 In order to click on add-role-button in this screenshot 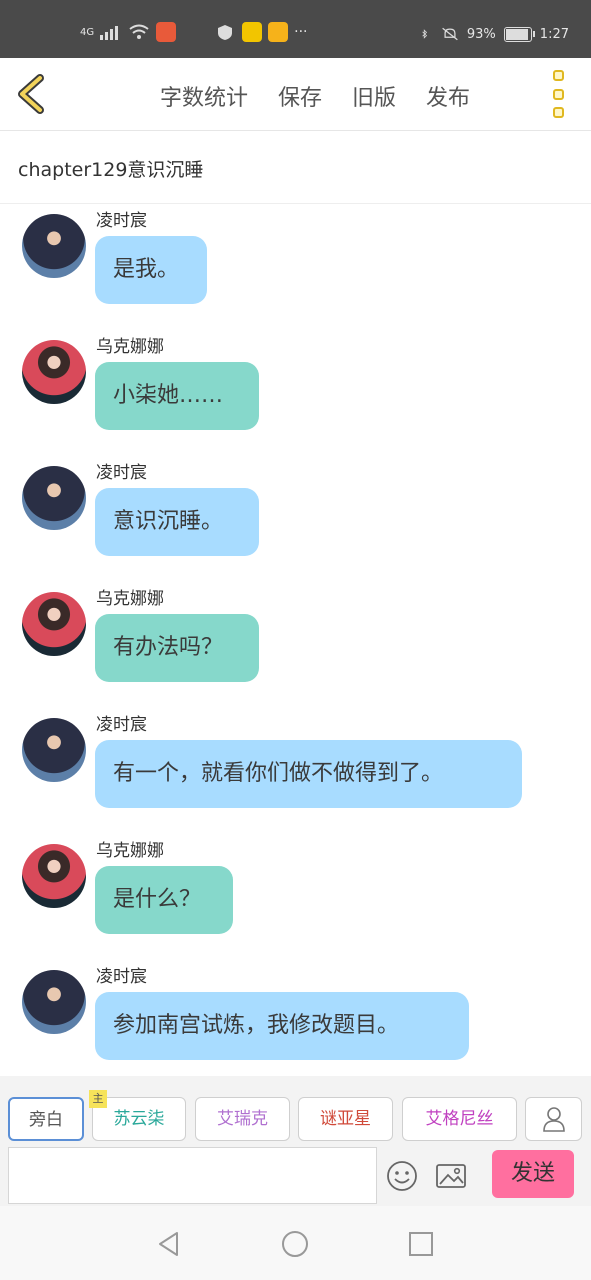, I will do `click(553, 1119)`.